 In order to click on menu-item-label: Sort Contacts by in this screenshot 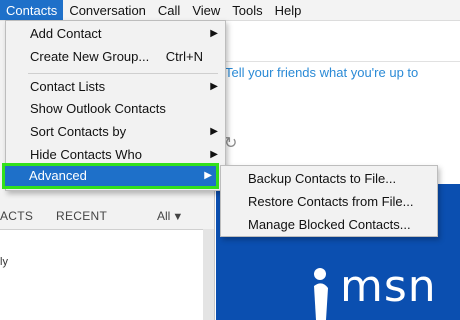, I will do `click(78, 131)`.